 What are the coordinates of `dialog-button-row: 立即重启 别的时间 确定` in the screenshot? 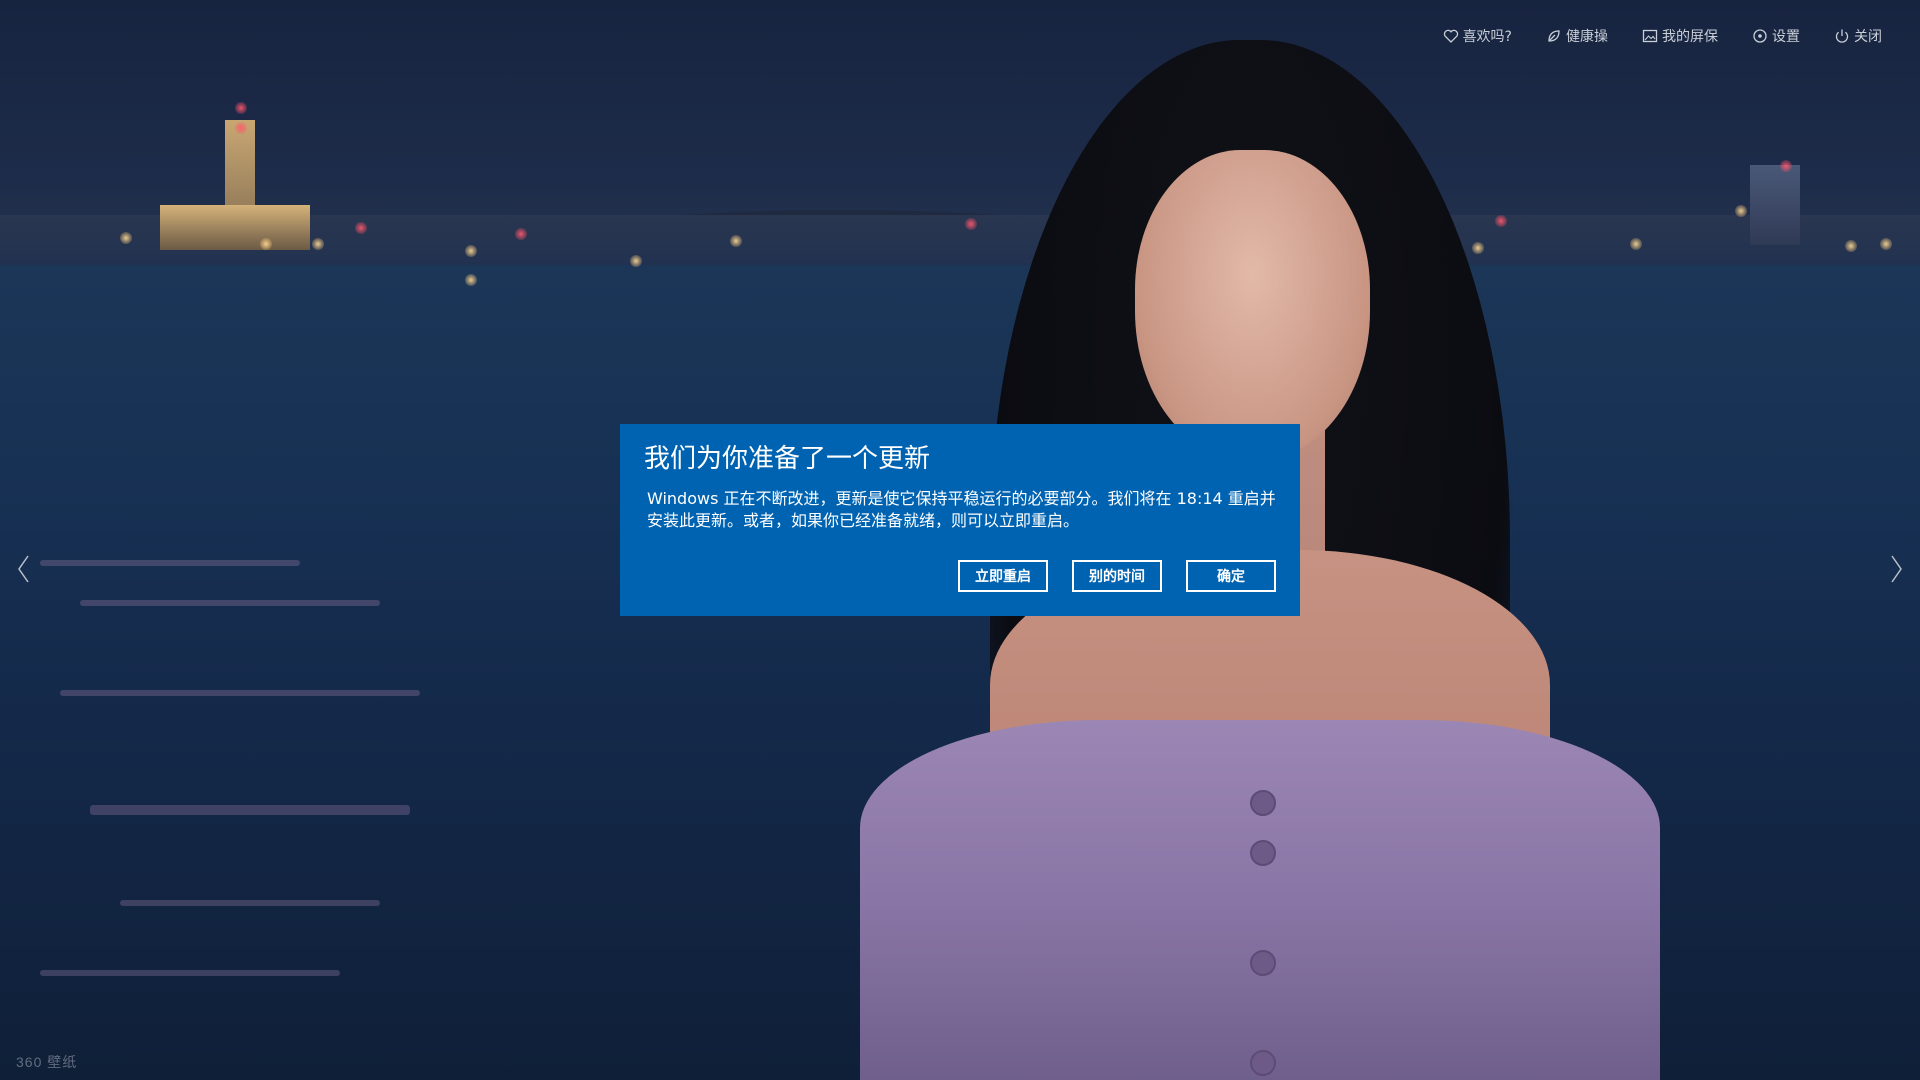 It's located at (1117, 576).